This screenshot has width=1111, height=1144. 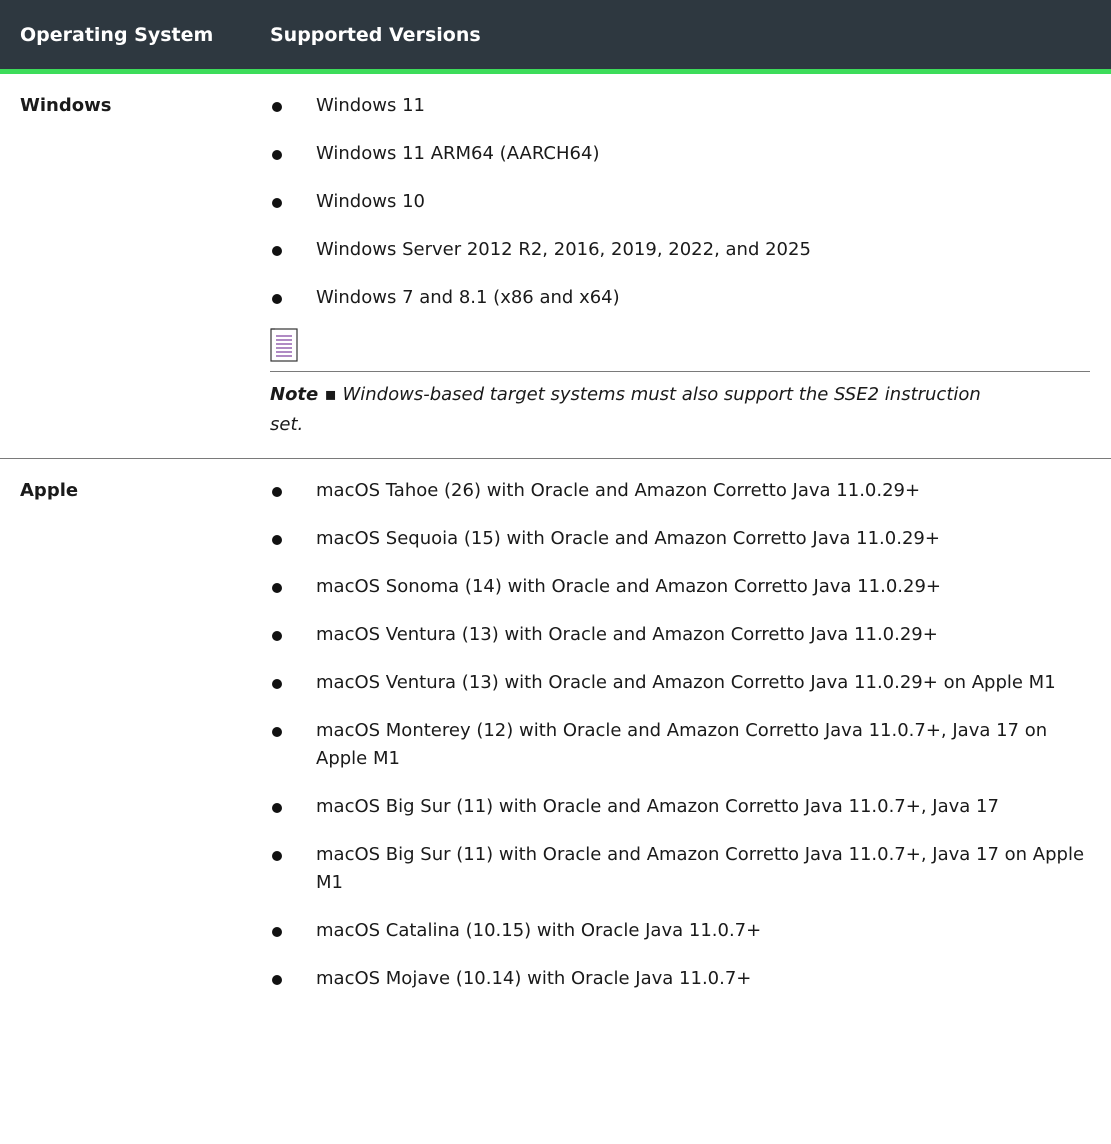 What do you see at coordinates (370, 105) in the screenshot?
I see `version-text: Windows 11` at bounding box center [370, 105].